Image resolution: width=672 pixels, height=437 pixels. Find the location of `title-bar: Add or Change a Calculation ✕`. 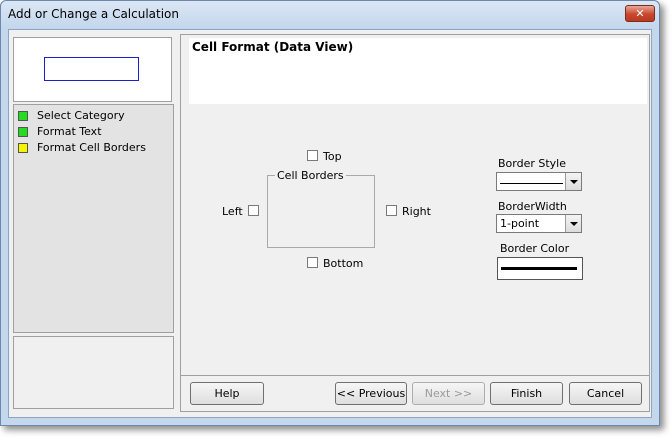

title-bar: Add or Change a Calculation ✕ is located at coordinates (330, 15).